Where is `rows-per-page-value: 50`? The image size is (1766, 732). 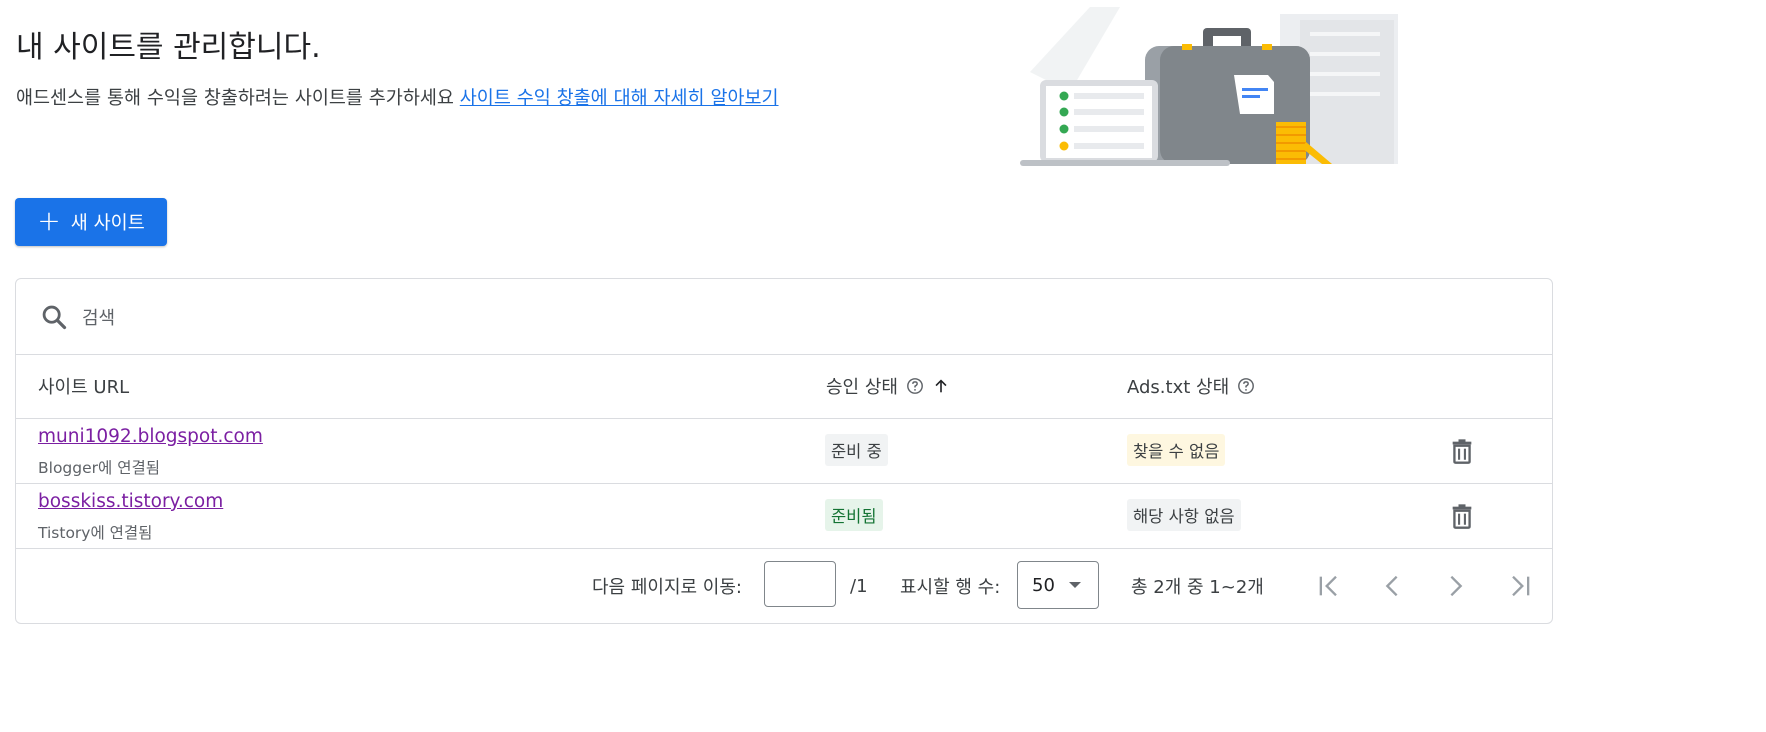 rows-per-page-value: 50 is located at coordinates (1043, 585).